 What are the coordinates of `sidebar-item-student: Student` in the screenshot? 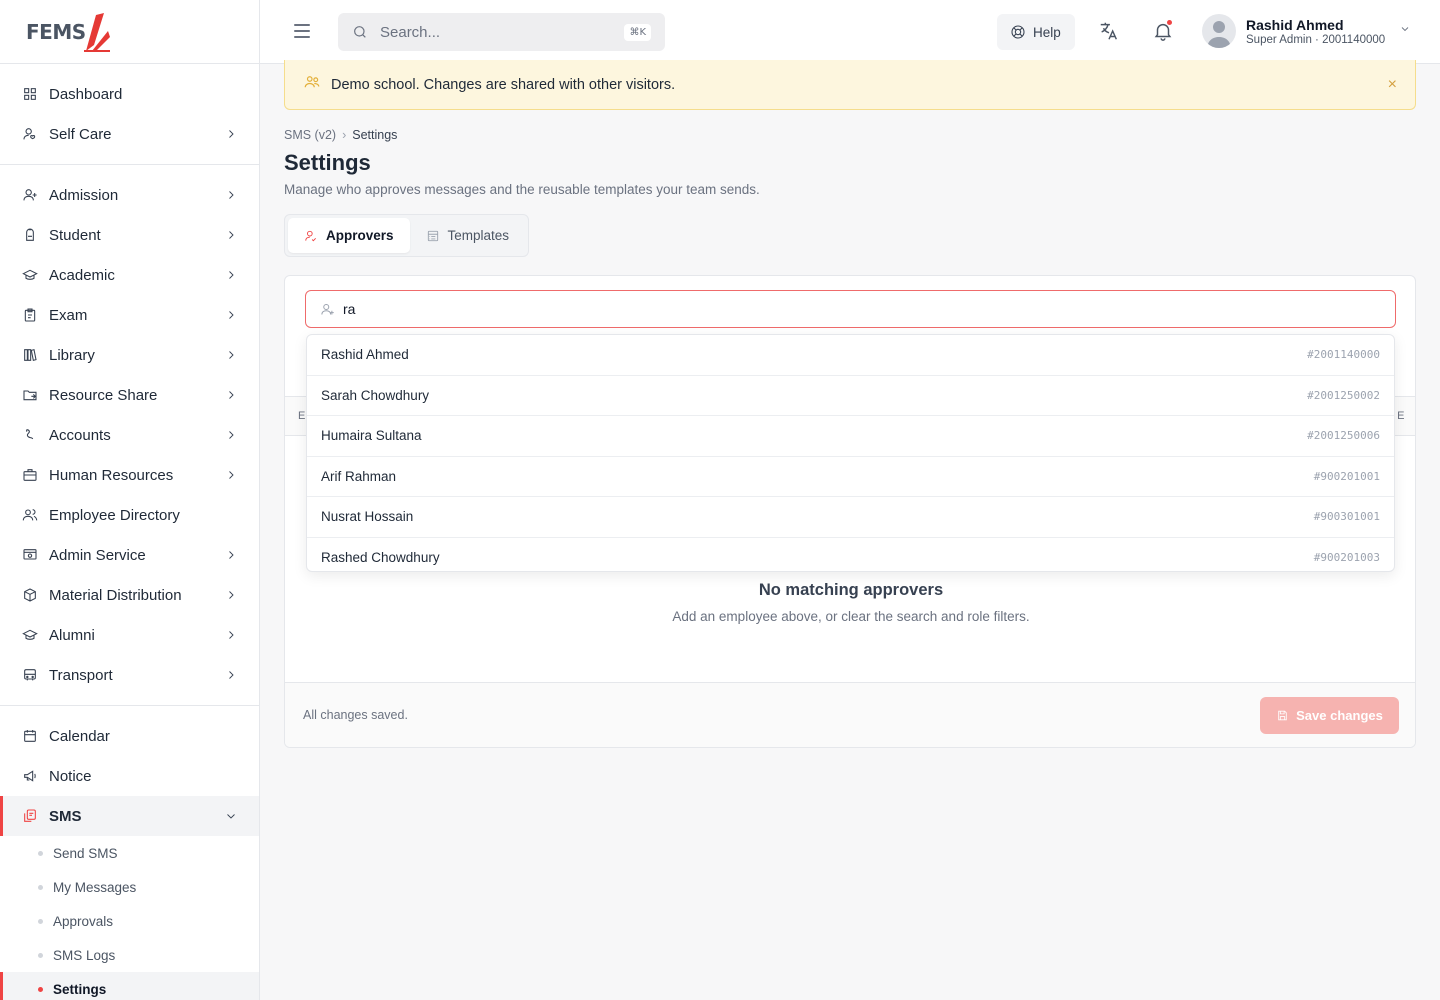 It's located at (129, 235).